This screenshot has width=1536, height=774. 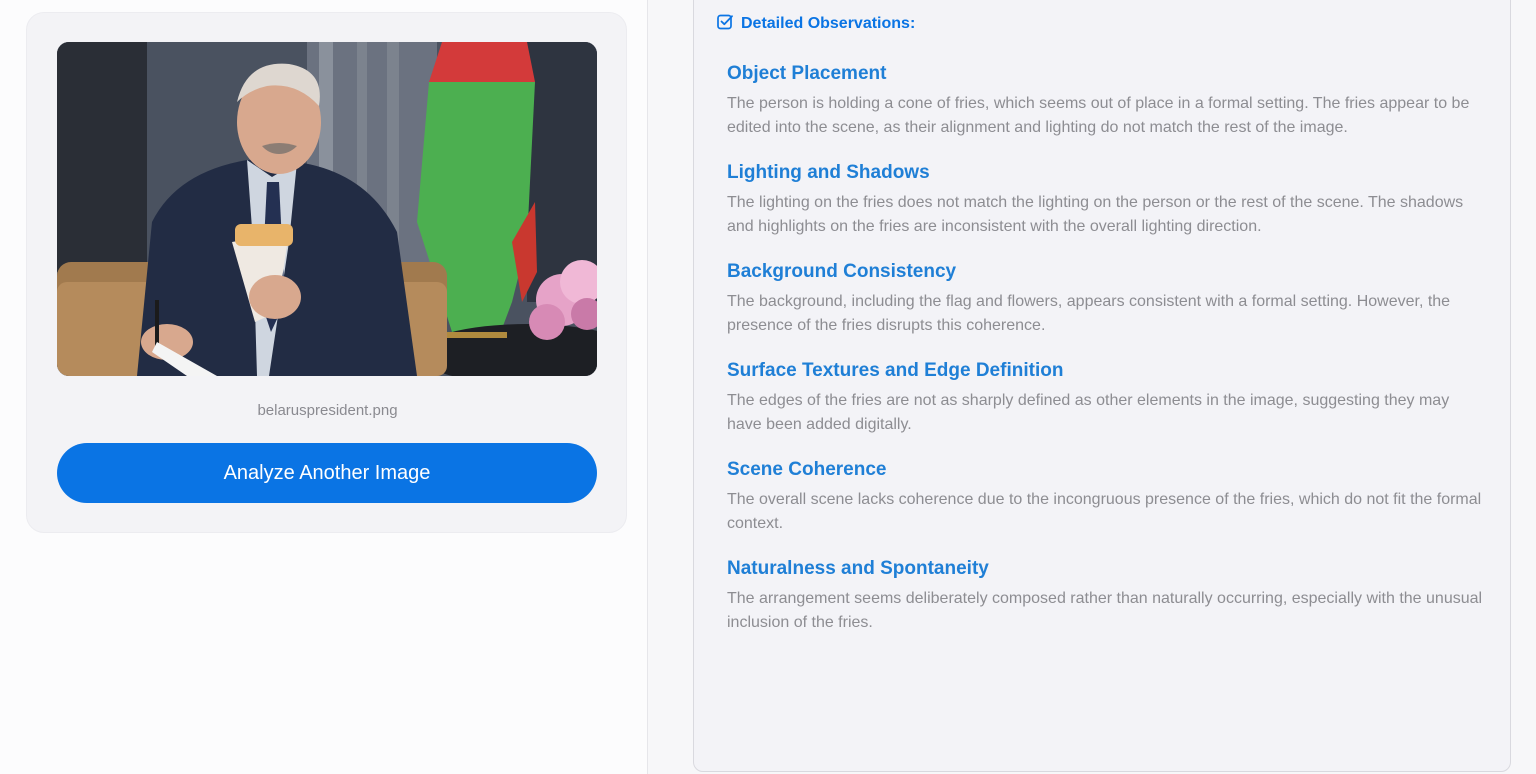 I want to click on observations-header-label: Detailed Observations:, so click(x=828, y=23).